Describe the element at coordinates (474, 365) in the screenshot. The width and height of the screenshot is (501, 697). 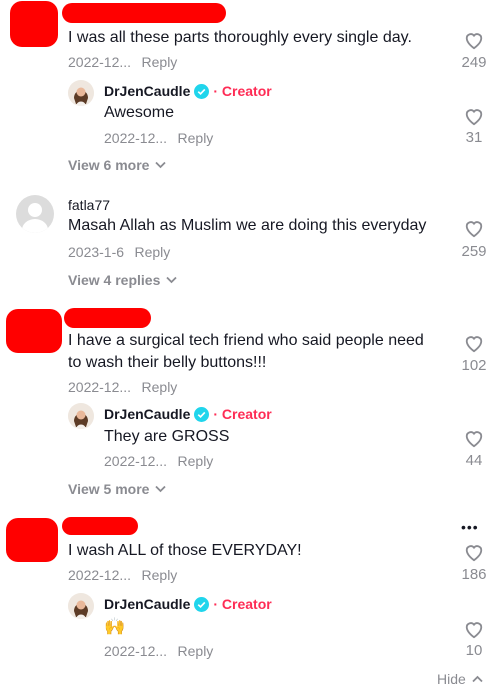
I see `like-count: 102` at that location.